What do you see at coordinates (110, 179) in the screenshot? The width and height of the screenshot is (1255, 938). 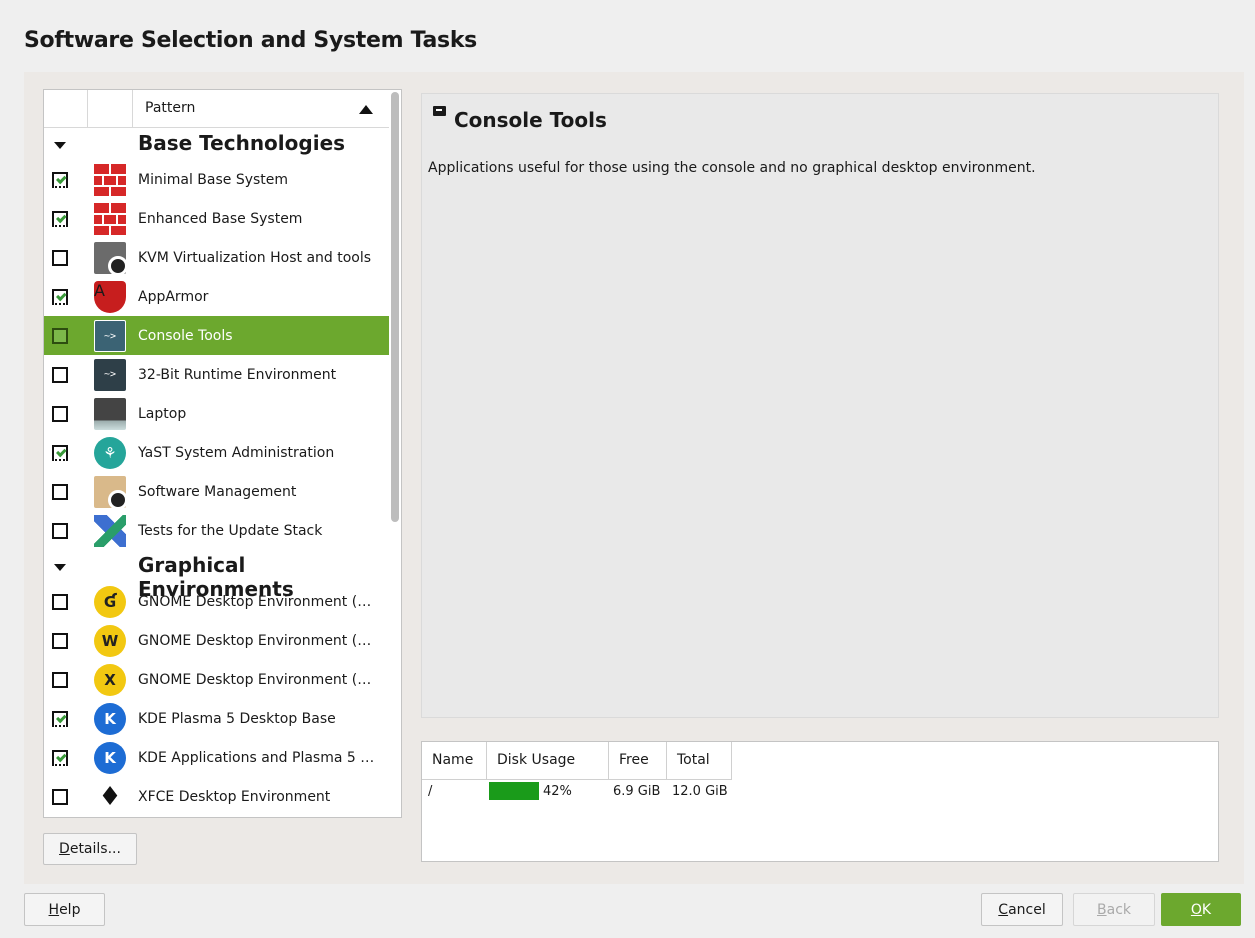 I see `brick-wall-icon` at bounding box center [110, 179].